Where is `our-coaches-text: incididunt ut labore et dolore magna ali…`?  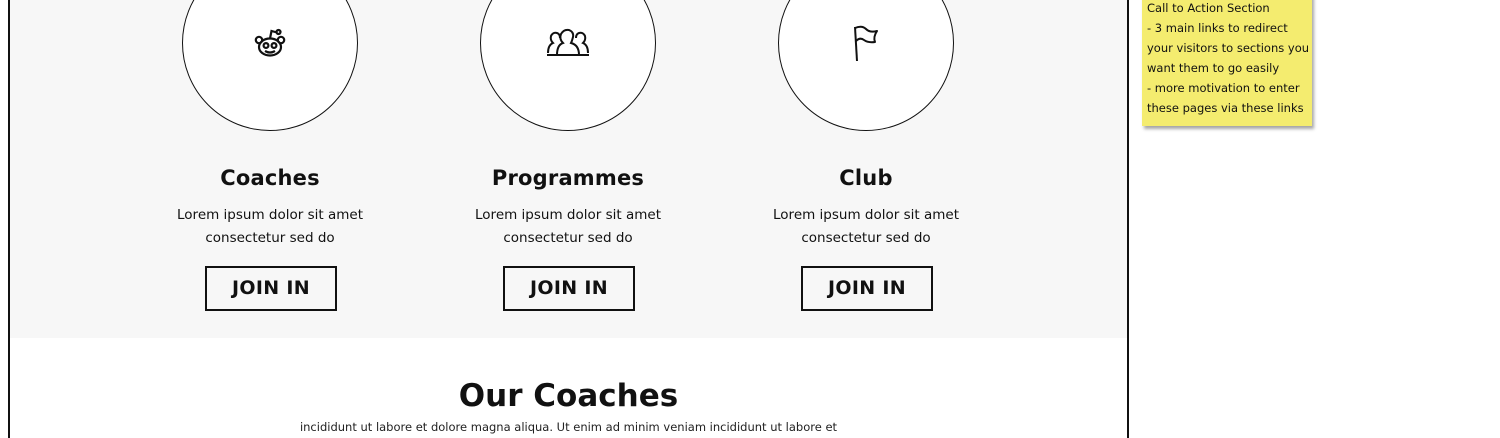
our-coaches-text: incididunt ut labore et dolore magna ali… is located at coordinates (568, 427).